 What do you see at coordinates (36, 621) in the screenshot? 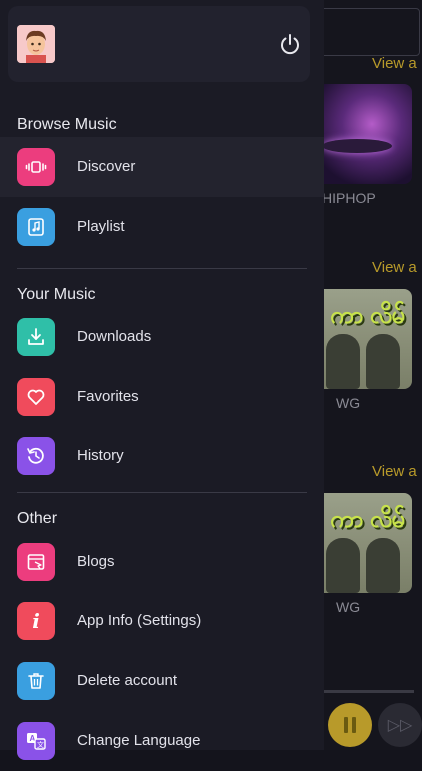
I see `info-icon: i` at bounding box center [36, 621].